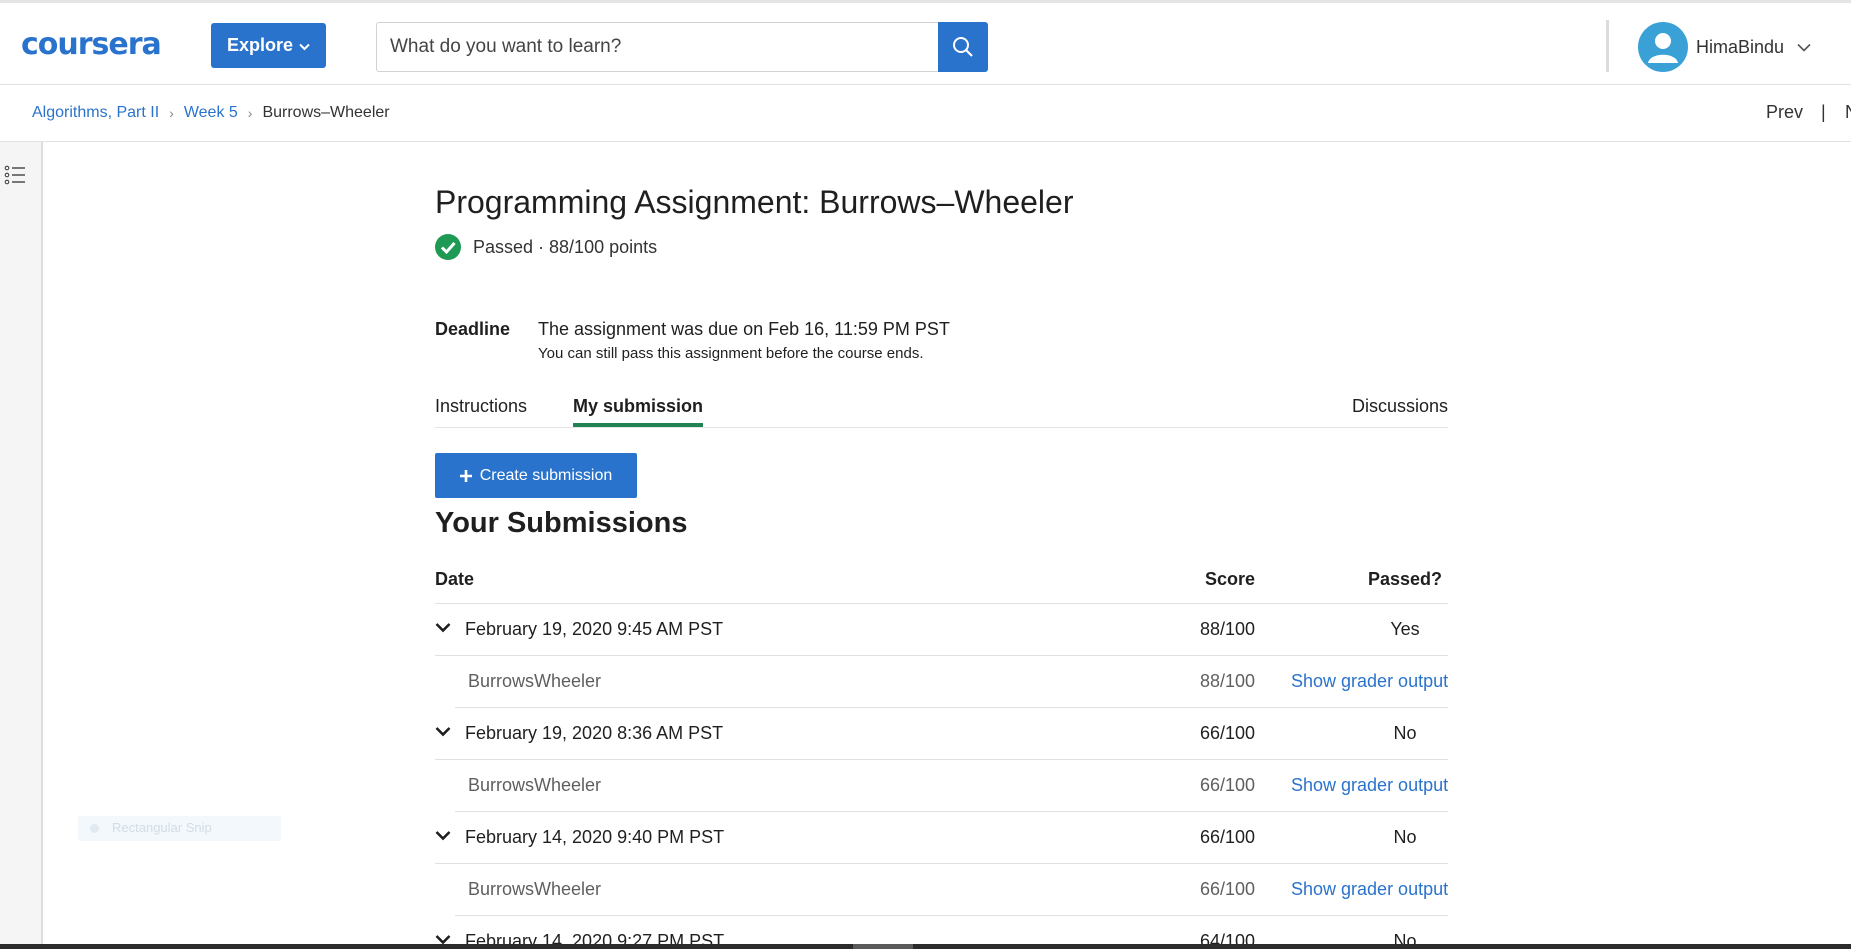 This screenshot has width=1851, height=949. Describe the element at coordinates (1405, 629) in the screenshot. I see `submission-passed: Yes` at that location.